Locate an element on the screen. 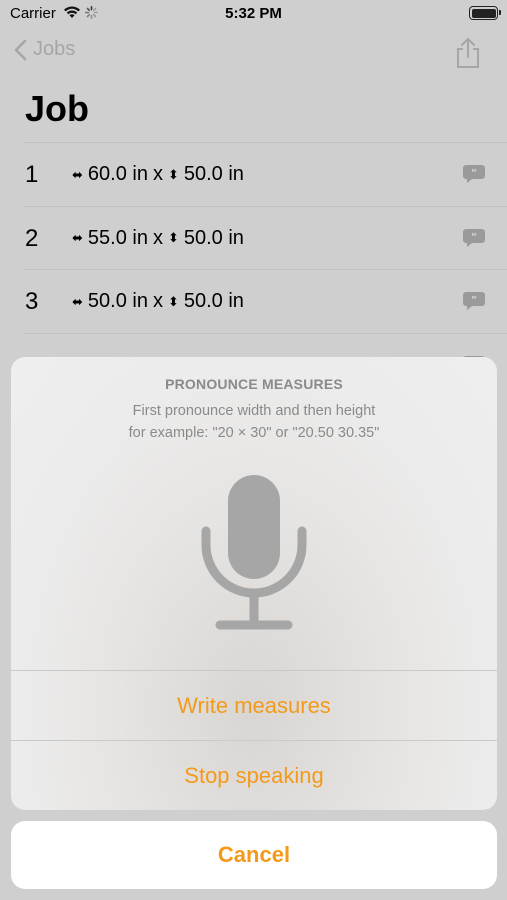 Image resolution: width=507 pixels, height=900 pixels. share-icon is located at coordinates (468, 53).